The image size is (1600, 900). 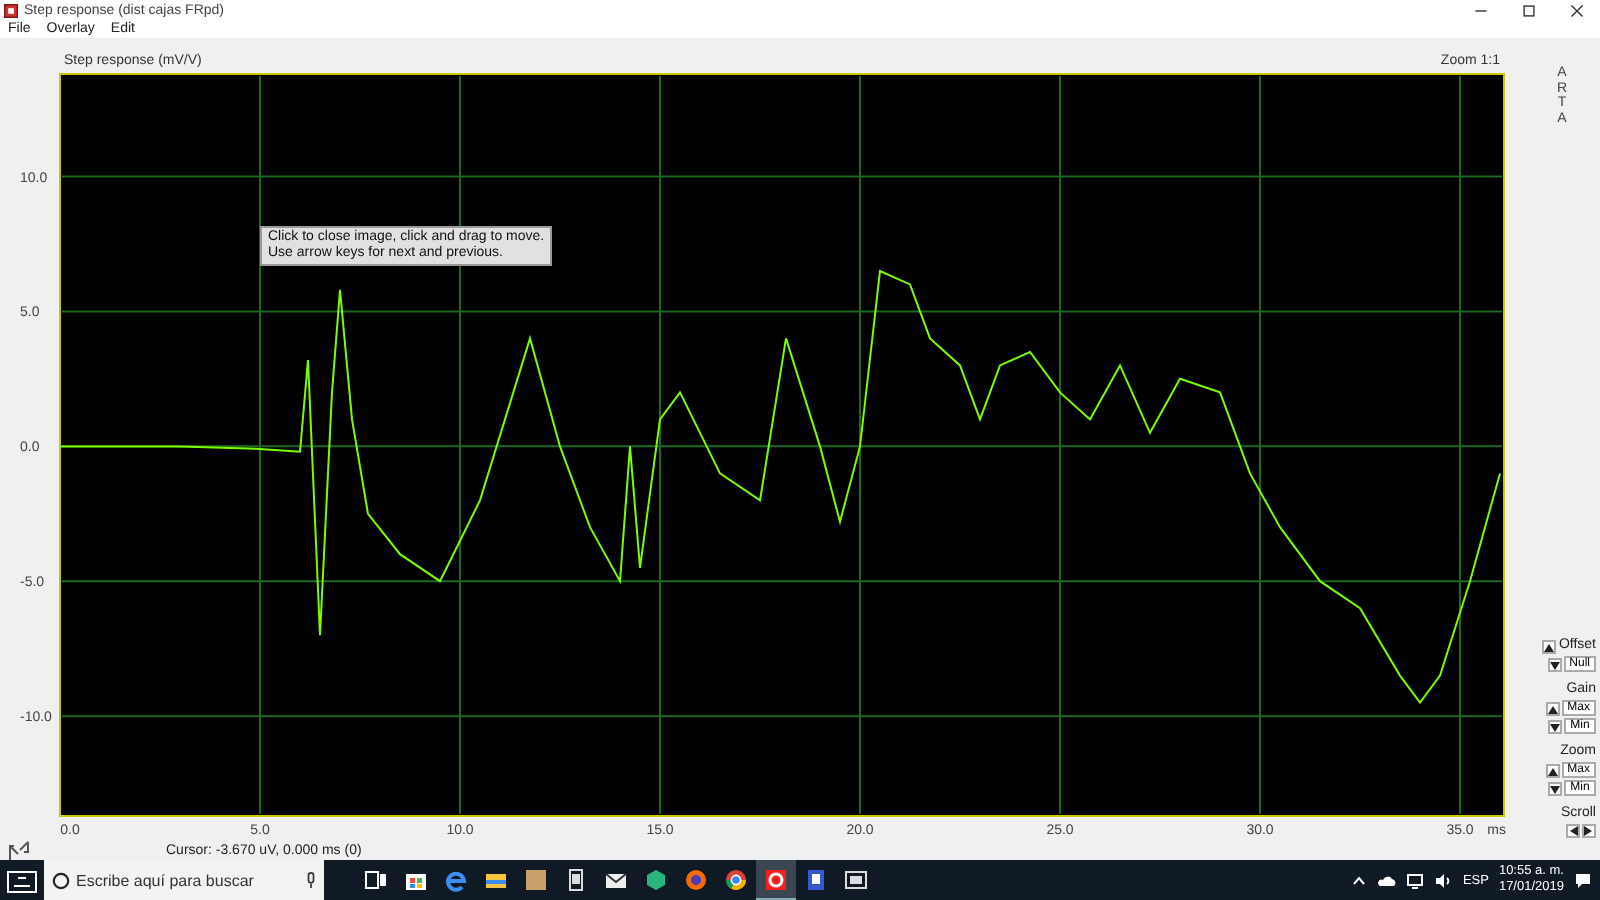 I want to click on scroll-right-button, so click(x=1589, y=831).